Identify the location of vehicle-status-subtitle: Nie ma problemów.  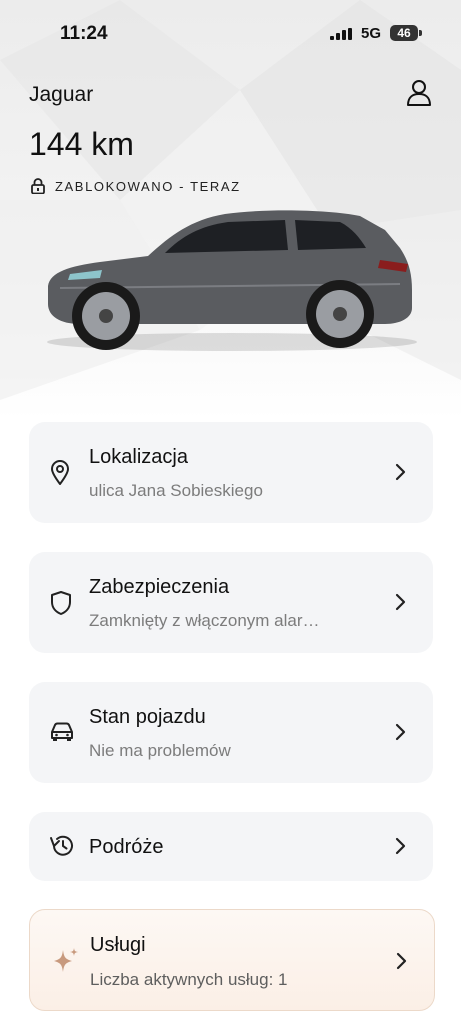
(160, 750).